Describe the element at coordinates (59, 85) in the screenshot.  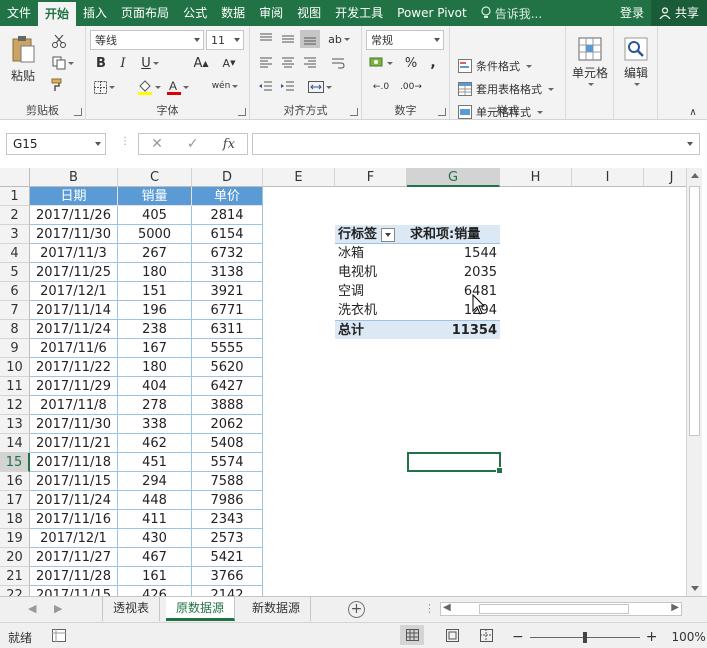
I see `format-painter-button` at that location.